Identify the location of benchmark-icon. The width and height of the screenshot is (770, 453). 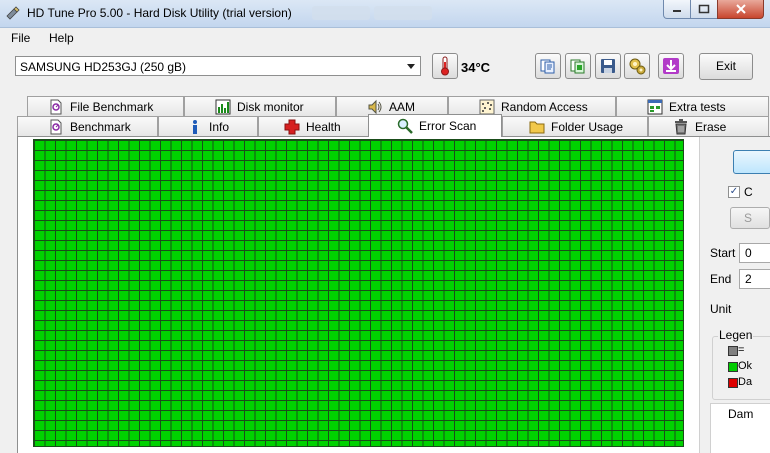
(56, 127).